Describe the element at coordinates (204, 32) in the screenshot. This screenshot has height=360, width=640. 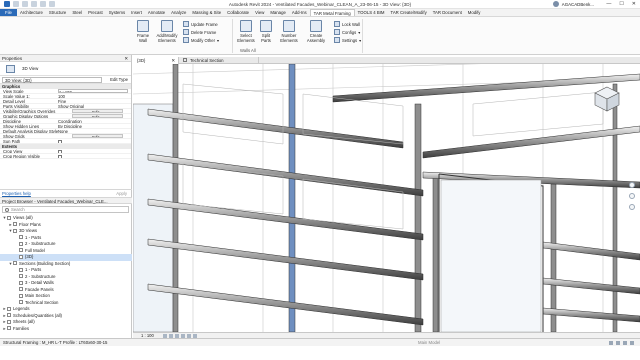
I see `delete-frame-label: Delete Frame` at that location.